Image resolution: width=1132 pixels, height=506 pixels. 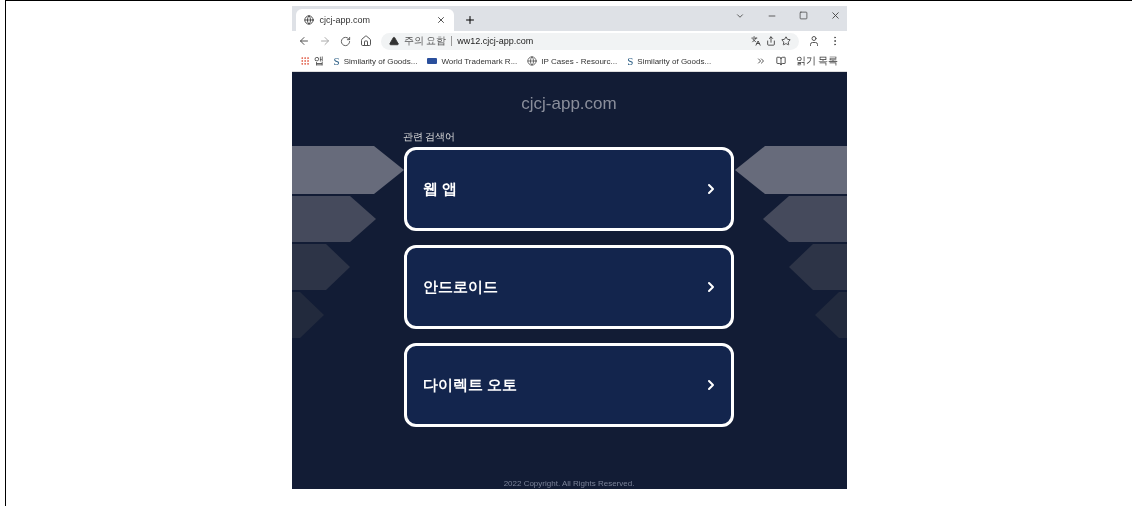 I want to click on search-link: 웹 앱, so click(x=569, y=189).